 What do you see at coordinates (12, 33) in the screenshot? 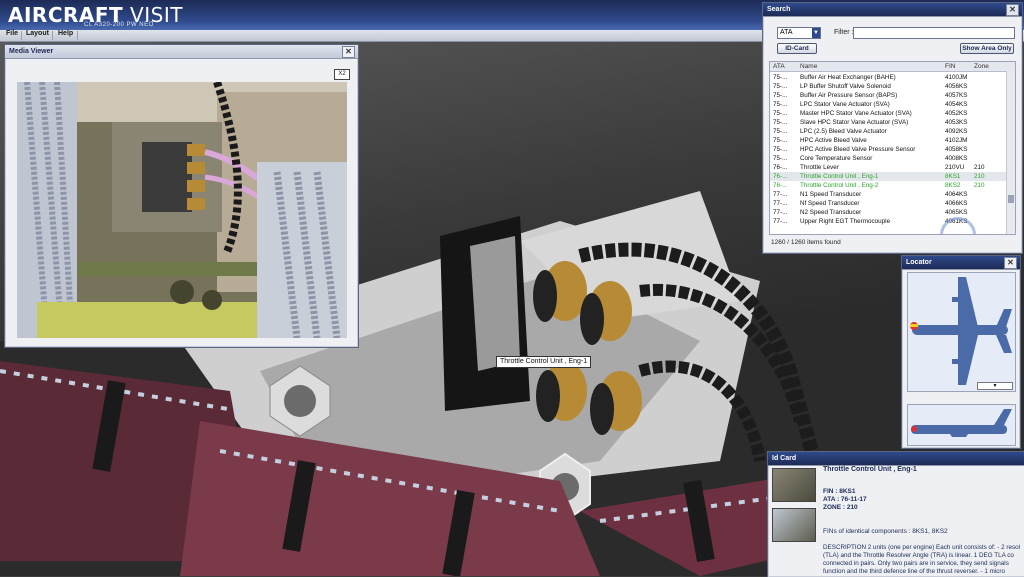
I see `menu-file: File` at bounding box center [12, 33].